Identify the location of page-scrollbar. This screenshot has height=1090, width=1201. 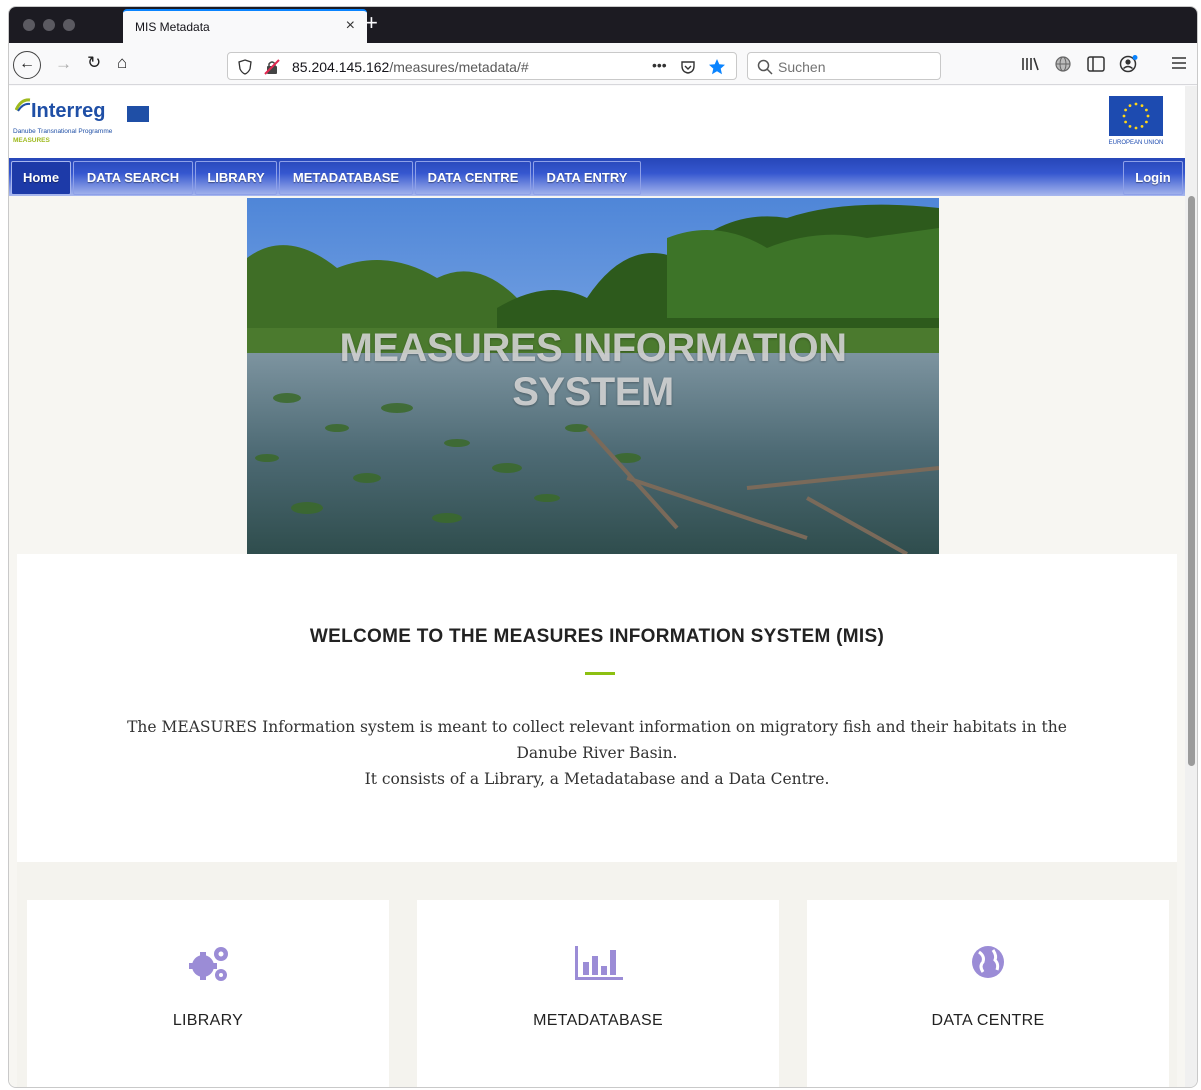
(1191, 586).